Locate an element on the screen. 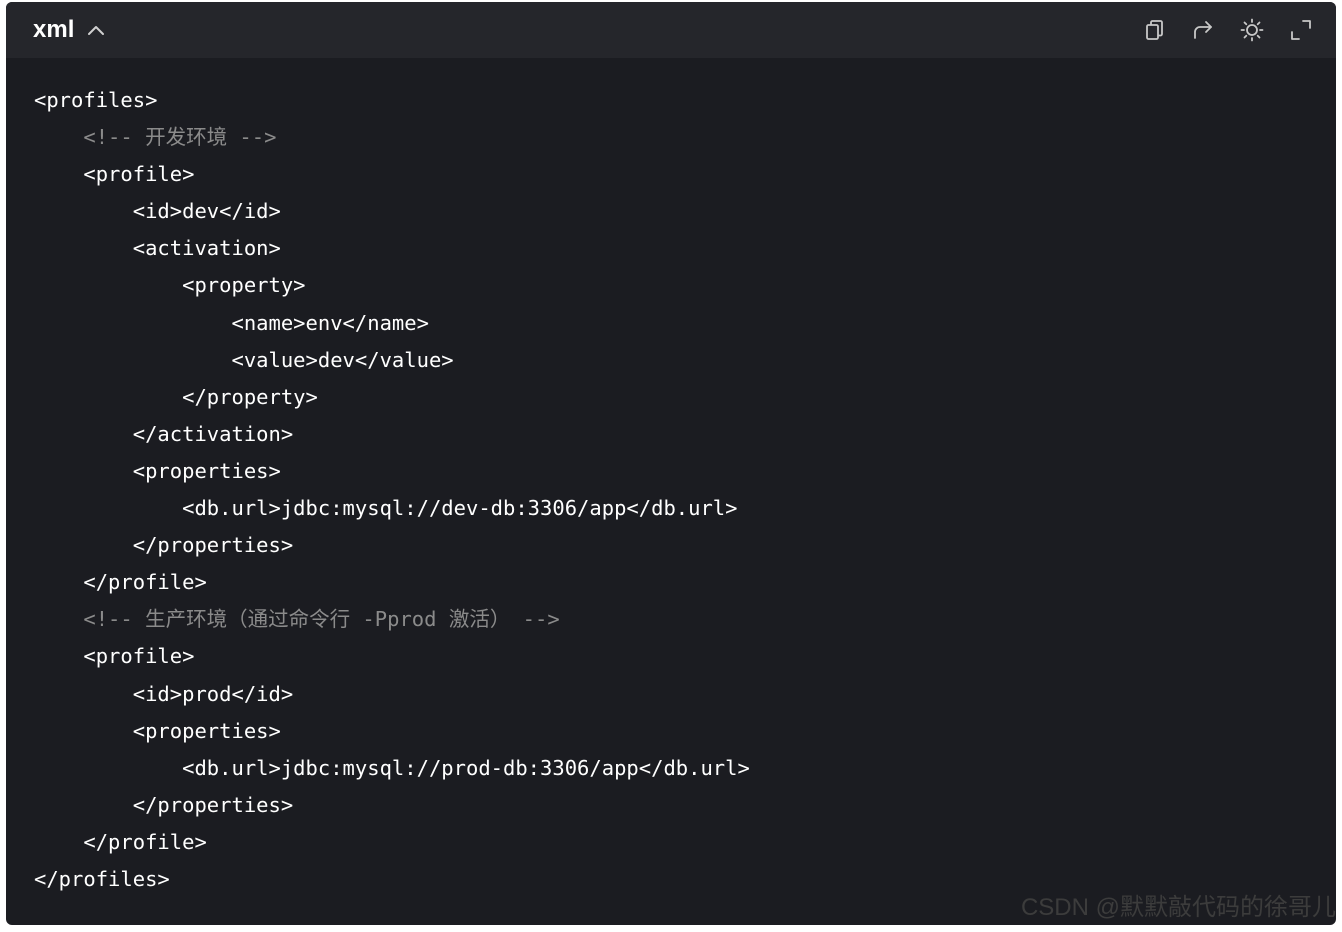 The image size is (1342, 932). code-line: <name>env</name> is located at coordinates (231, 322).